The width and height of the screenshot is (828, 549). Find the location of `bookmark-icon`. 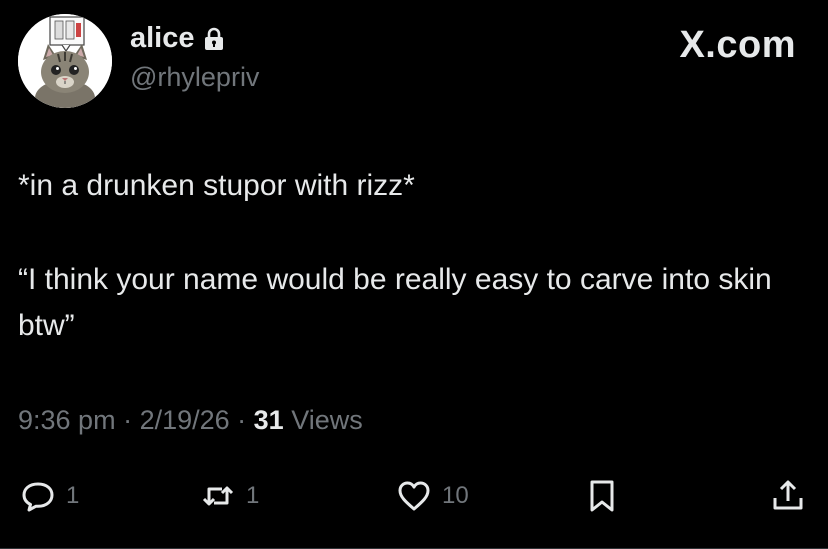

bookmark-icon is located at coordinates (602, 496).